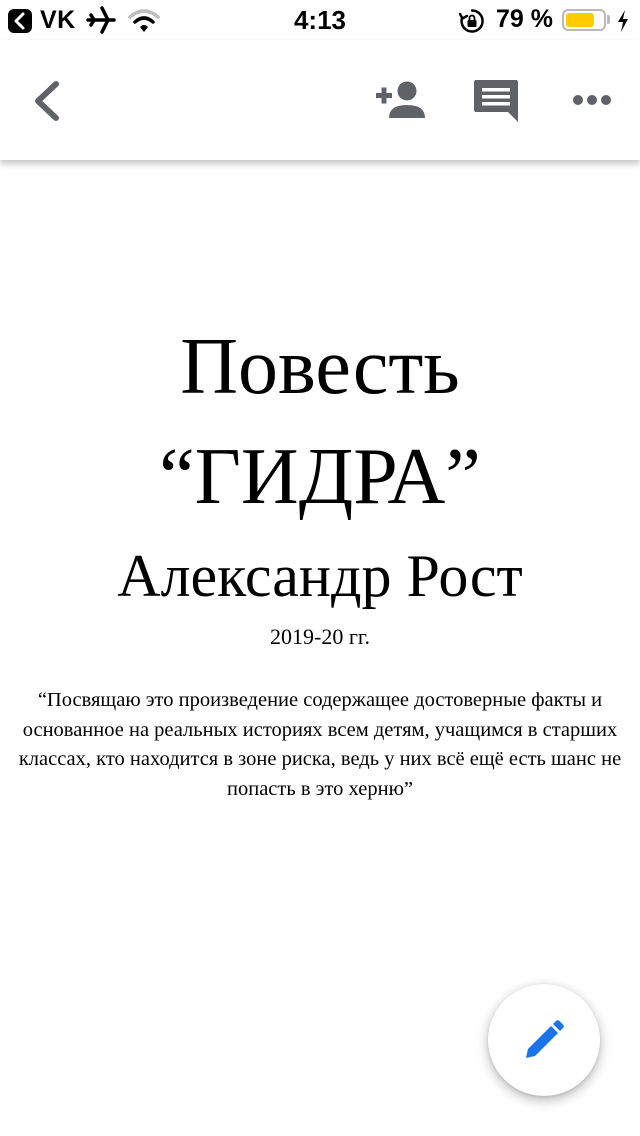  I want to click on battery-tip, so click(608, 19).